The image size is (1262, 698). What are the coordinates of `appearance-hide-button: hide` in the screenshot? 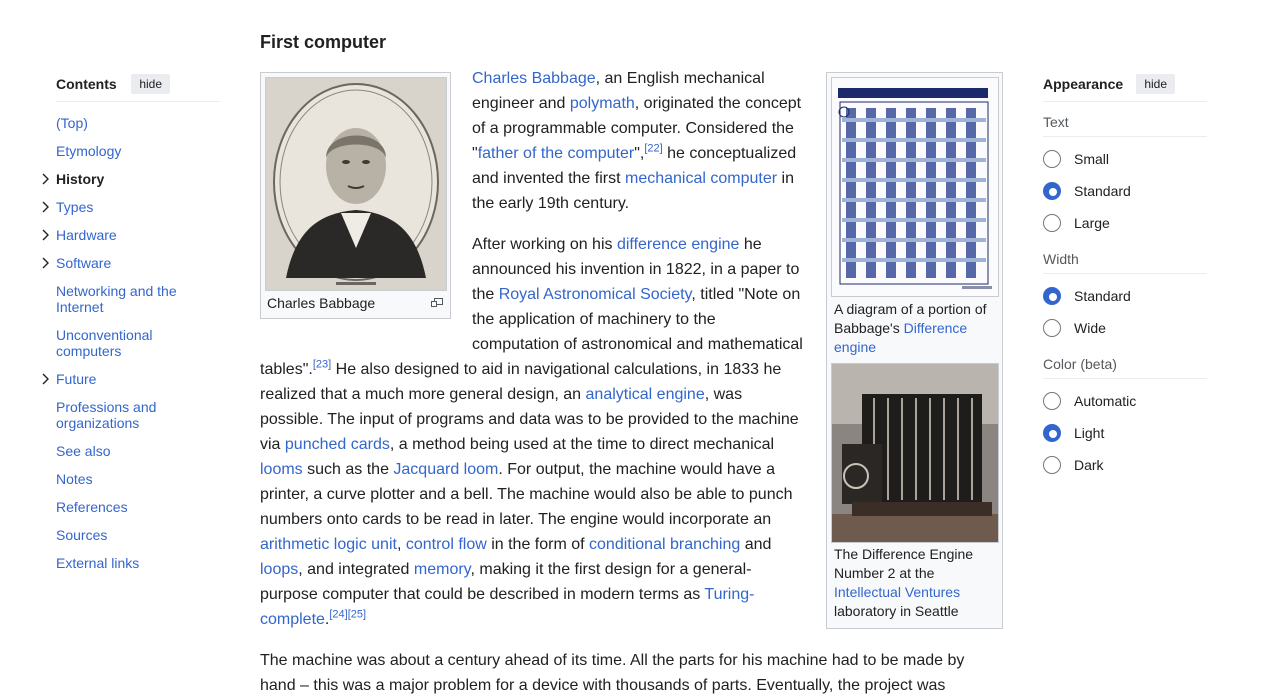 It's located at (1155, 84).